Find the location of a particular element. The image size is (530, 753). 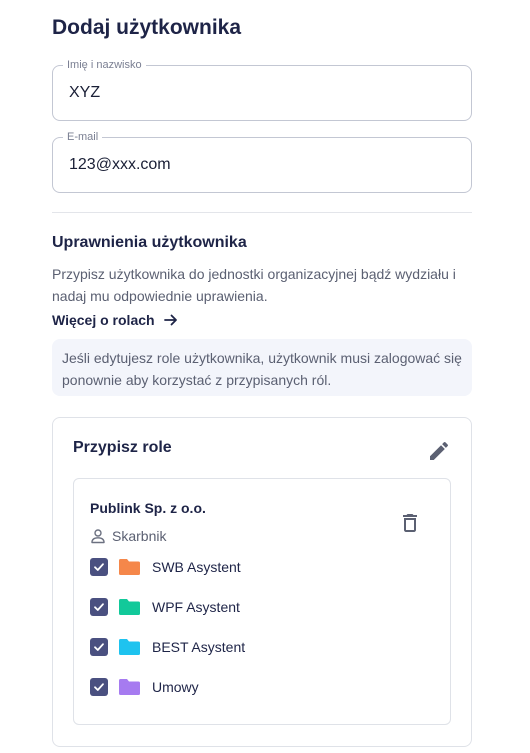

checkbox-swb is located at coordinates (99, 567).